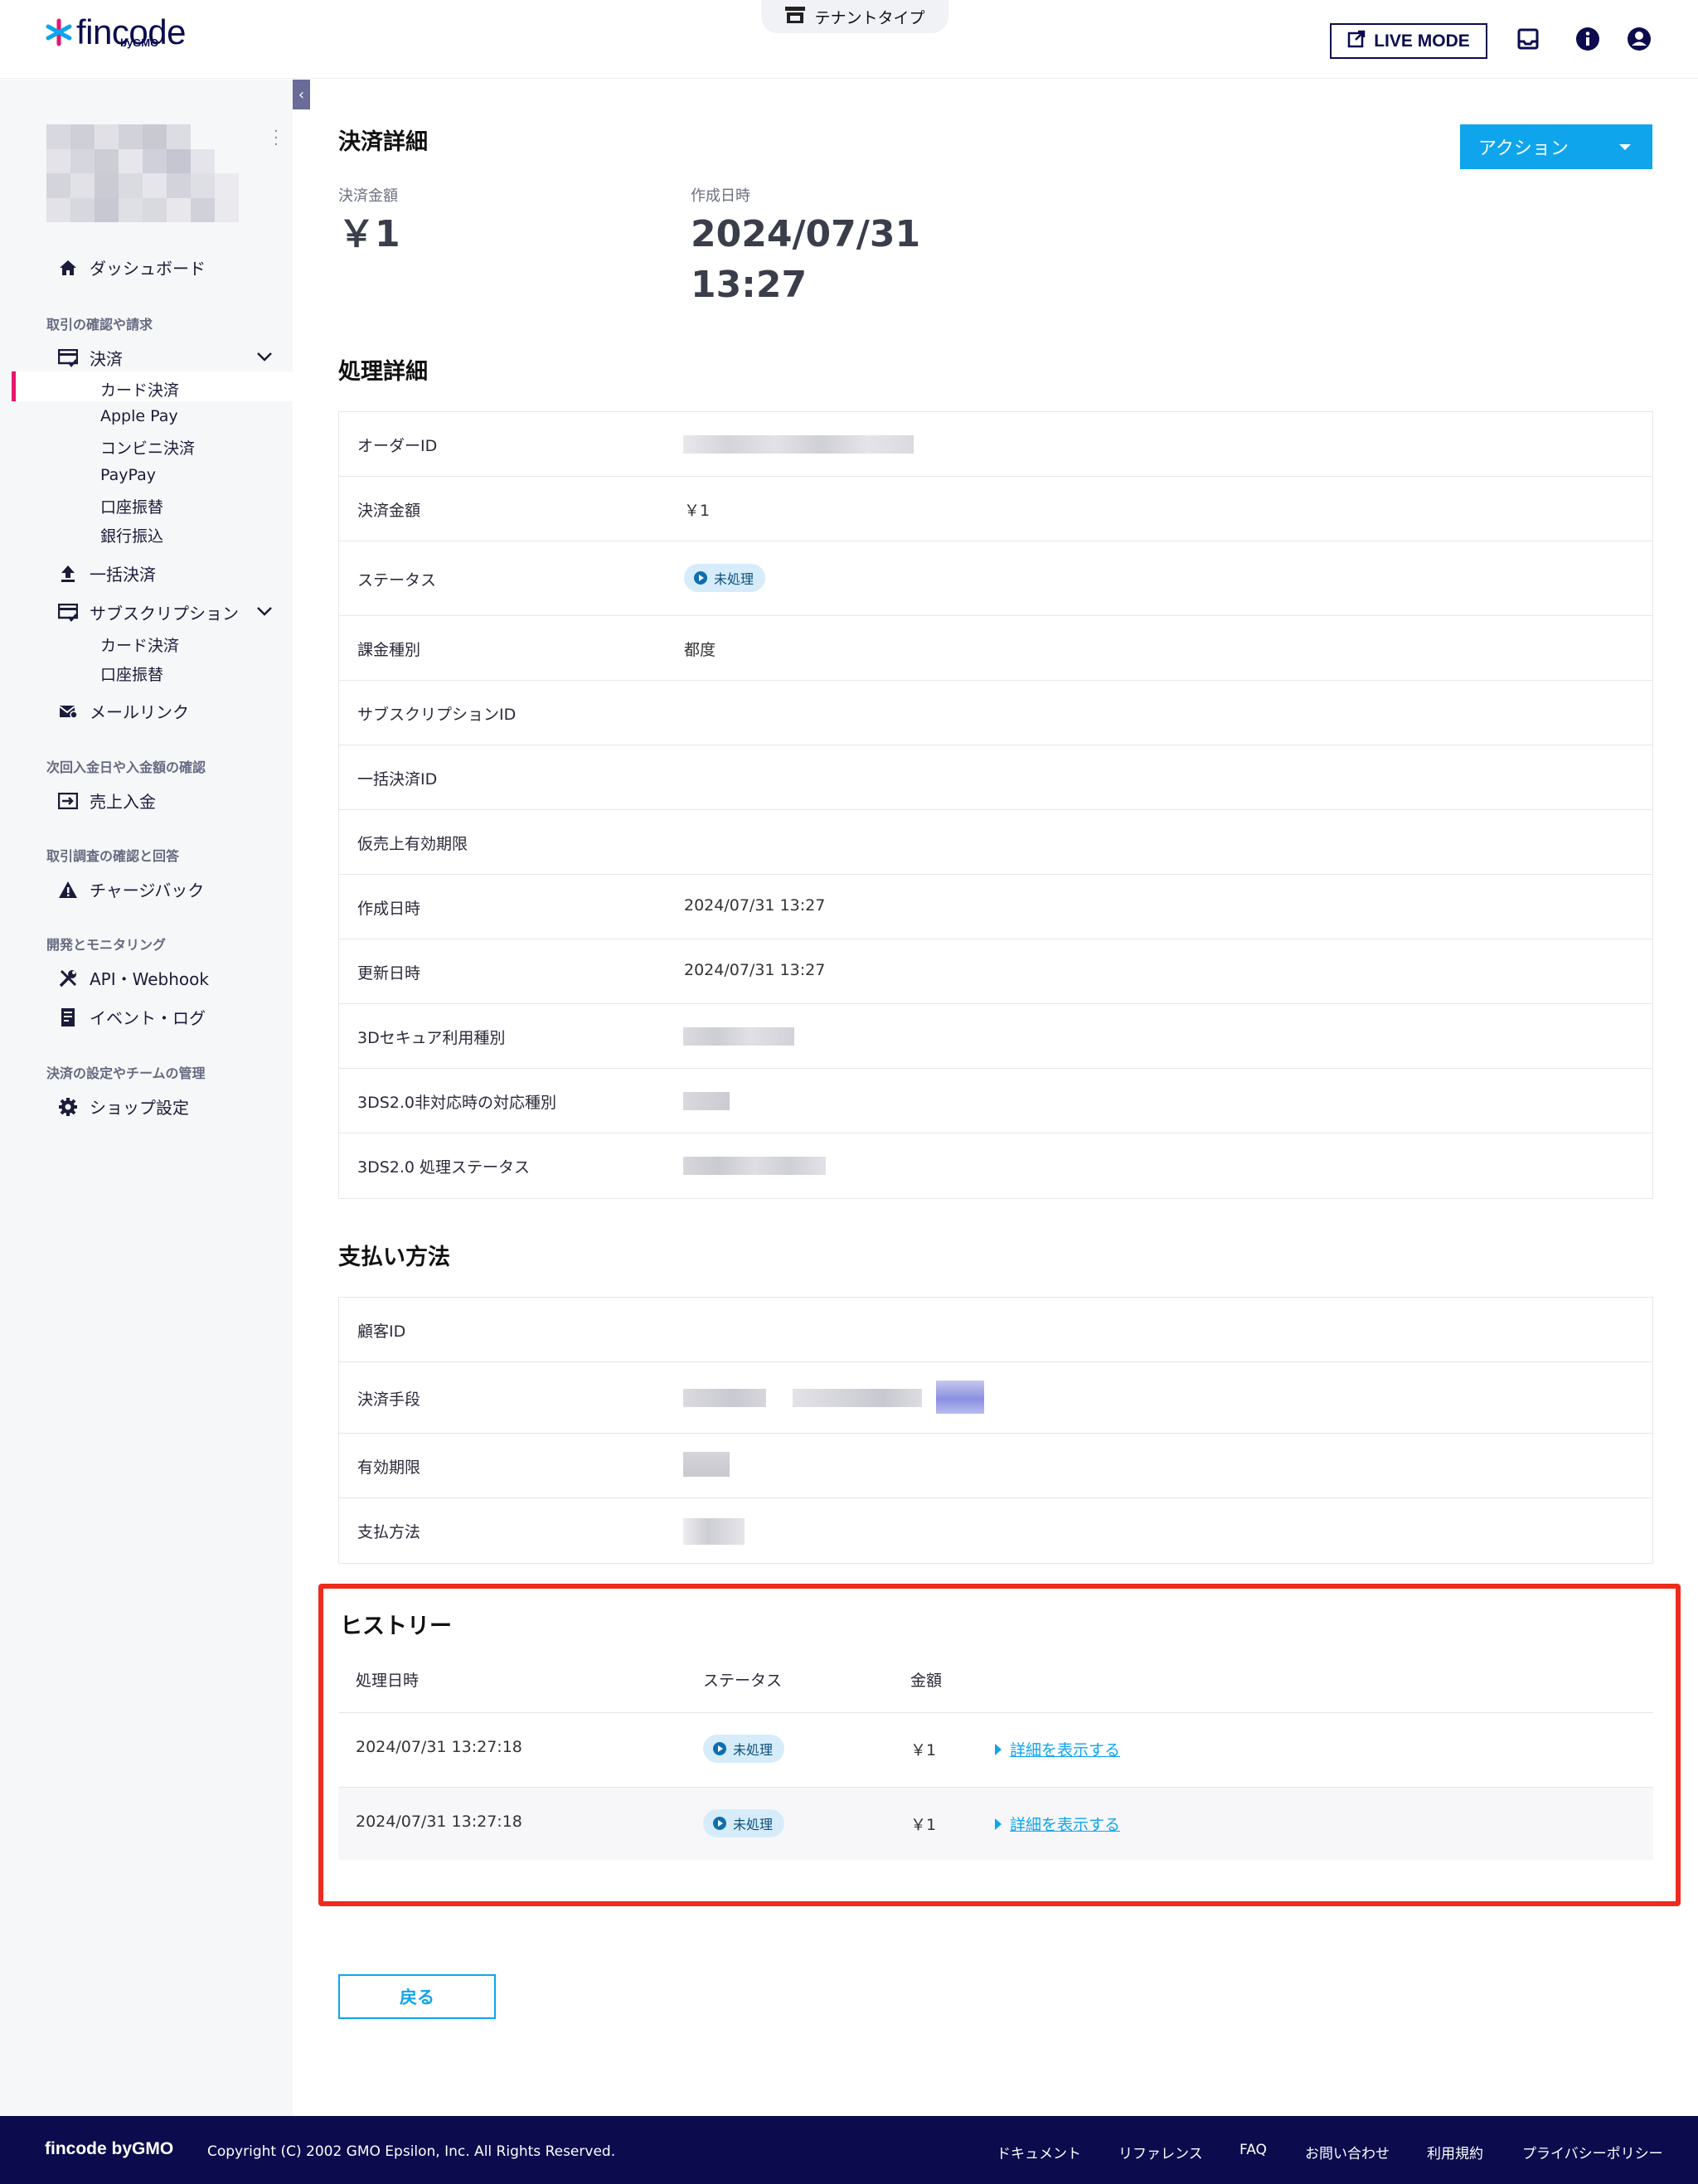 This screenshot has height=2184, width=1698. What do you see at coordinates (397, 446) in the screenshot?
I see `row-key: オーダーID` at bounding box center [397, 446].